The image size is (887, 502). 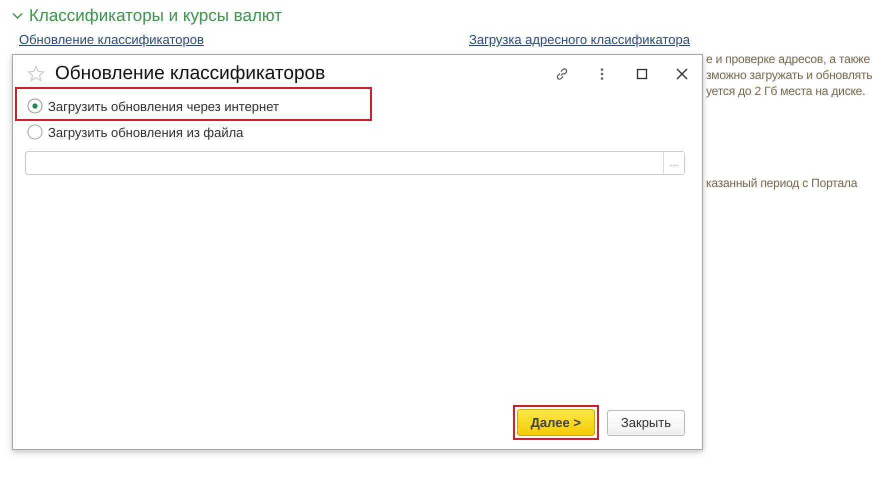 What do you see at coordinates (786, 91) in the screenshot?
I see `description-text: уется до 2 Гб места на диске.` at bounding box center [786, 91].